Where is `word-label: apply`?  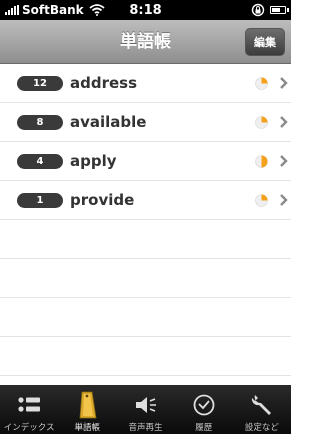 word-label: apply is located at coordinates (93, 161).